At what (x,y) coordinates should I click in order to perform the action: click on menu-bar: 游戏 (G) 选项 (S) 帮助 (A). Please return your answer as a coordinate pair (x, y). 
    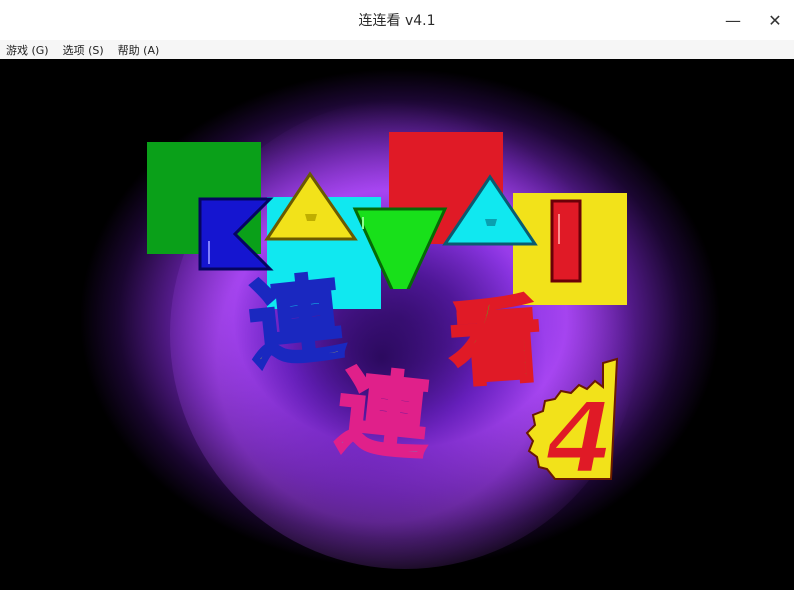
    Looking at the image, I should click on (397, 49).